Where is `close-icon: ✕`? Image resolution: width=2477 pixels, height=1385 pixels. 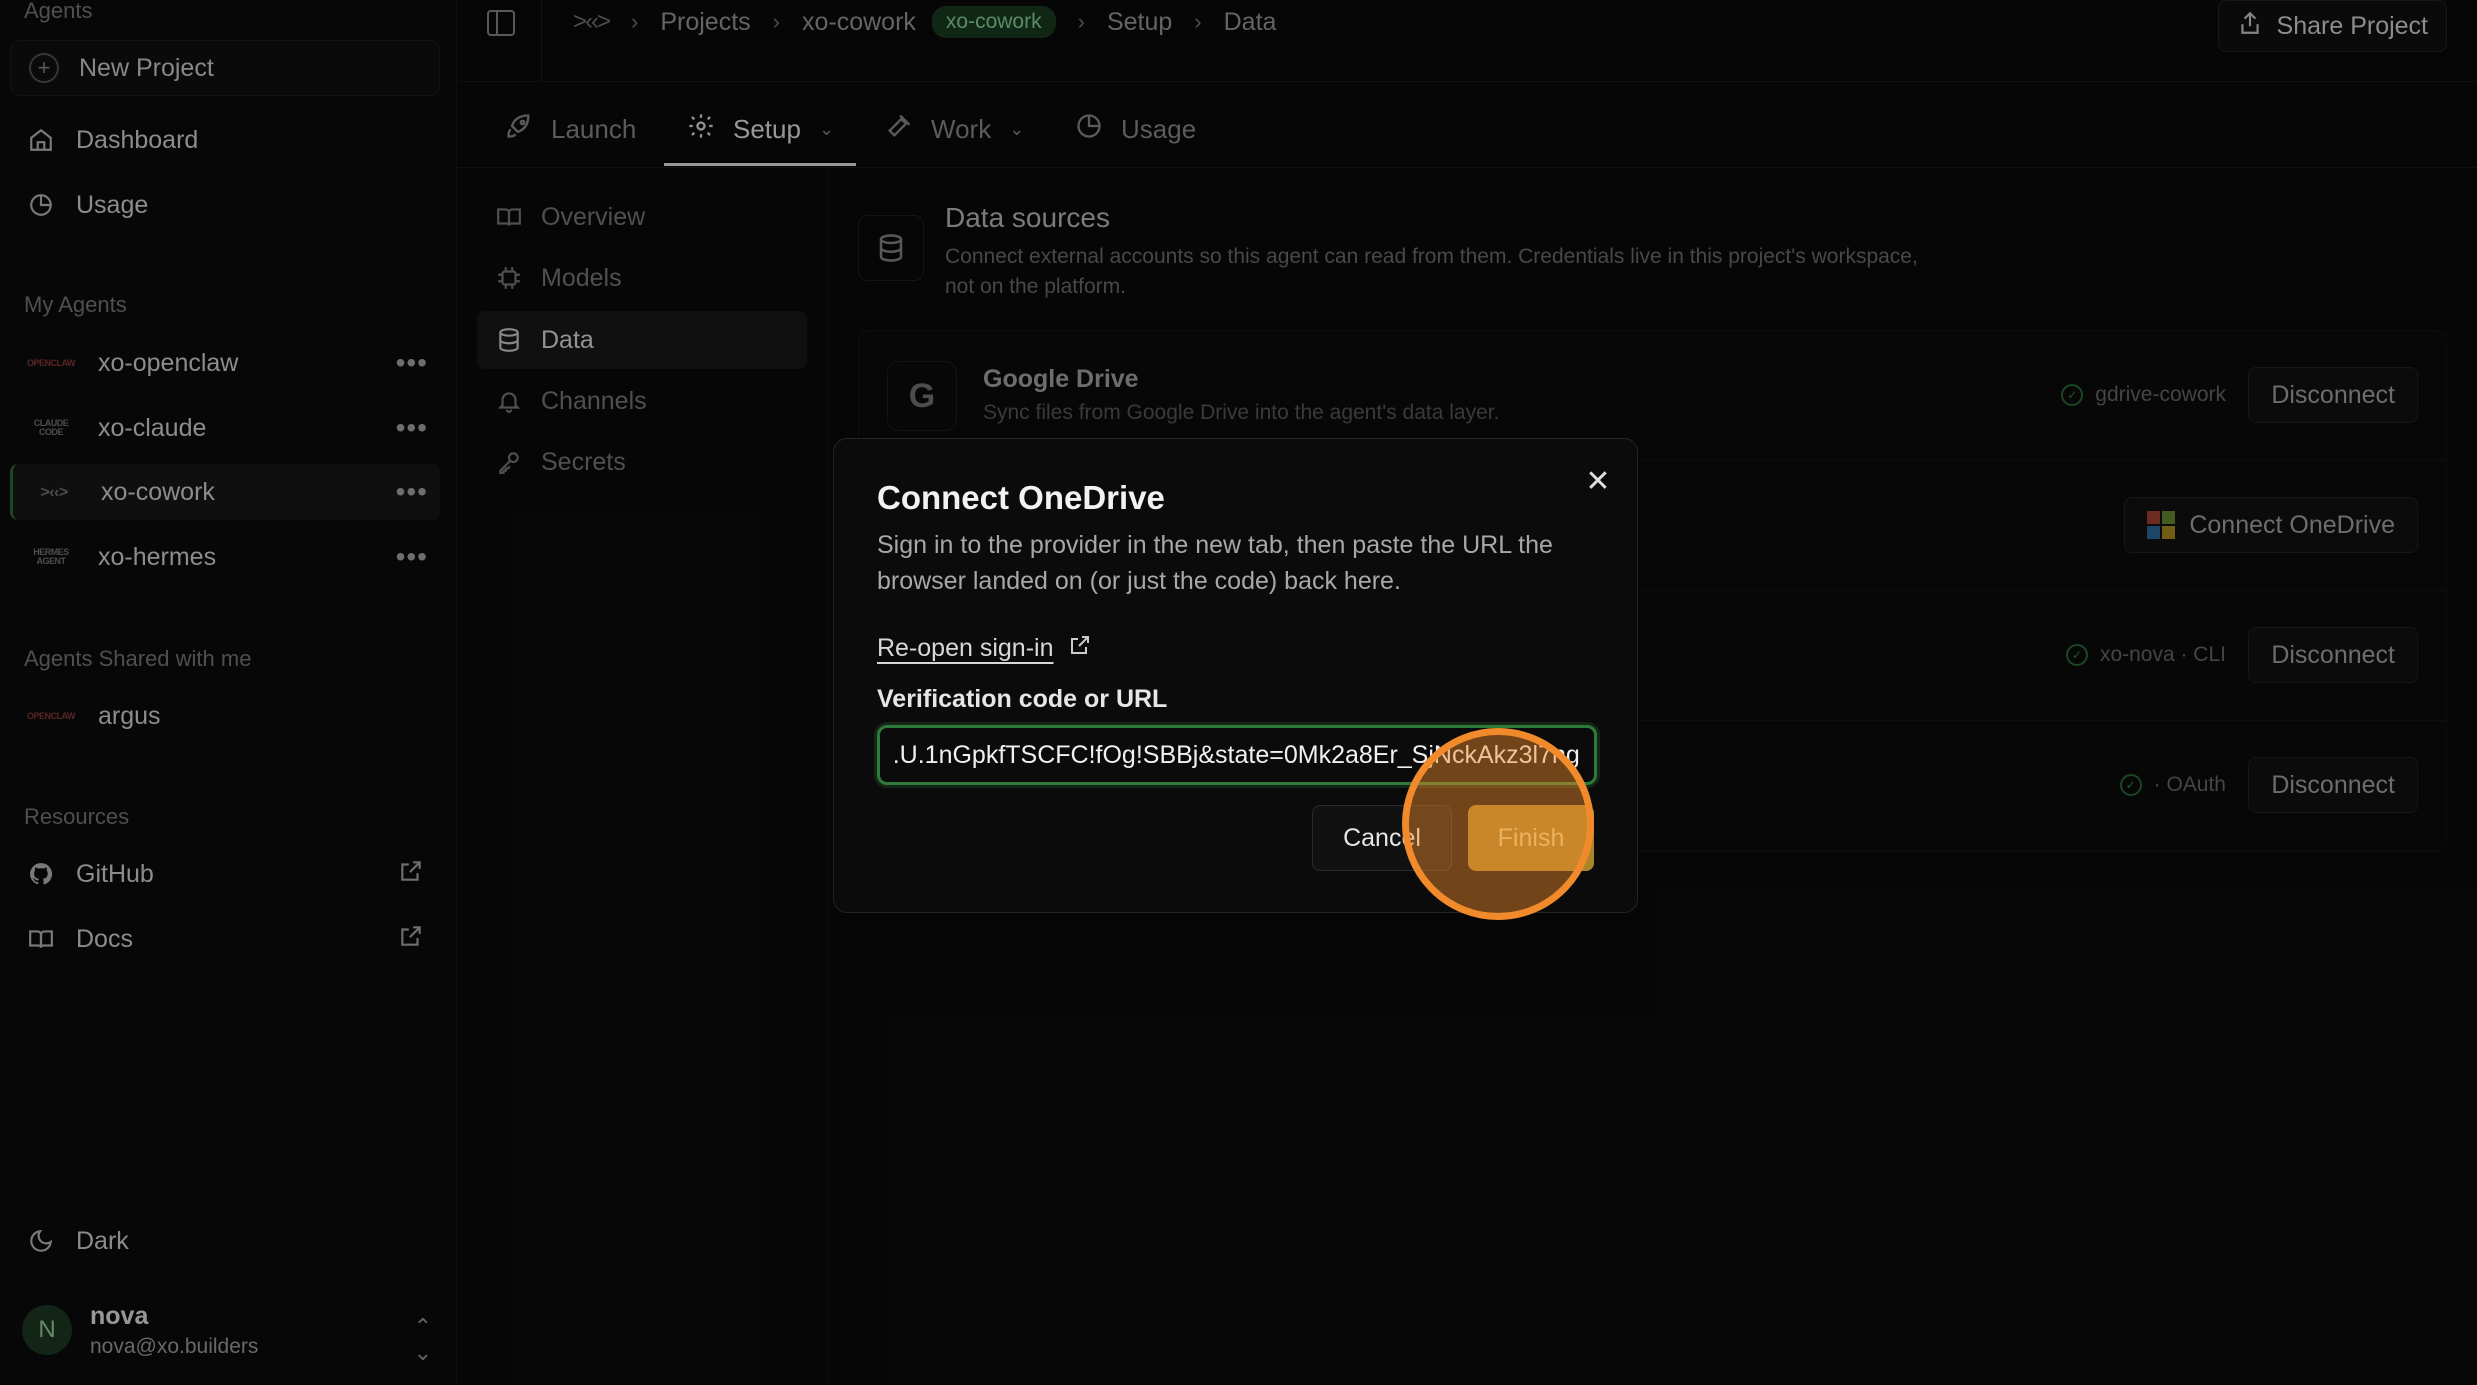 close-icon: ✕ is located at coordinates (1598, 482).